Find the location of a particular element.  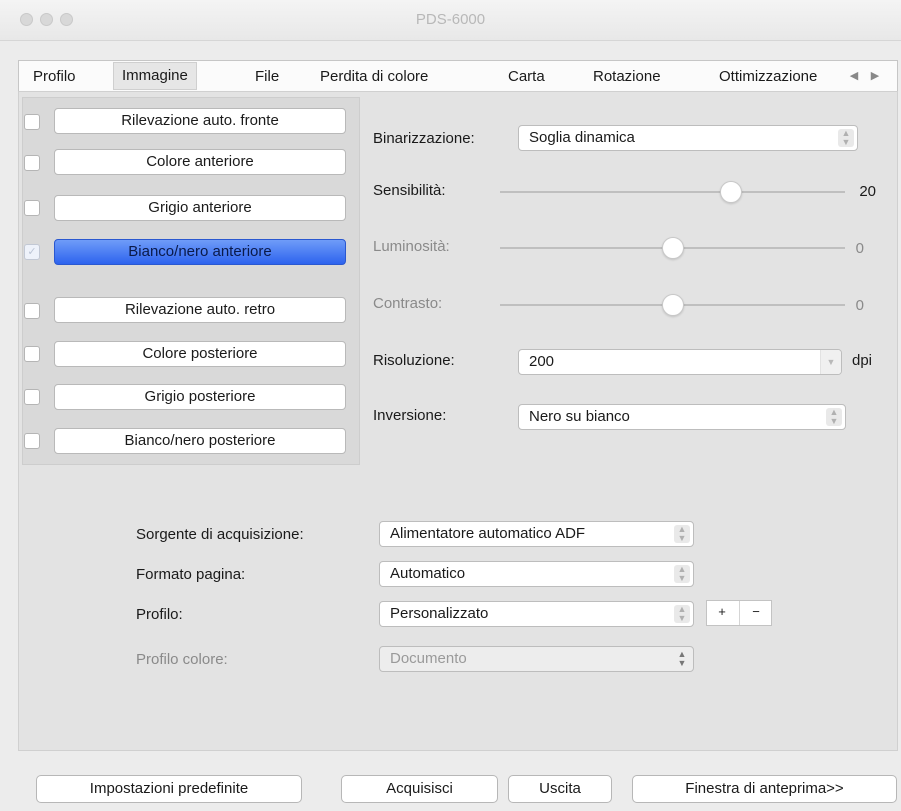

inversione-label: Inversione: is located at coordinates (410, 415).